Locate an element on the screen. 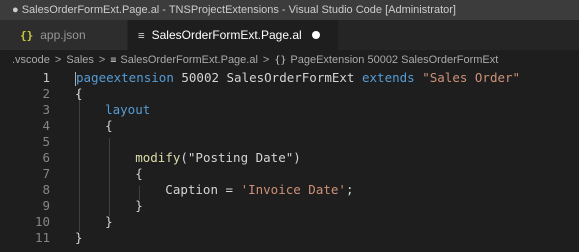 This screenshot has width=579, height=252. code-line: 7 { is located at coordinates (289, 174).